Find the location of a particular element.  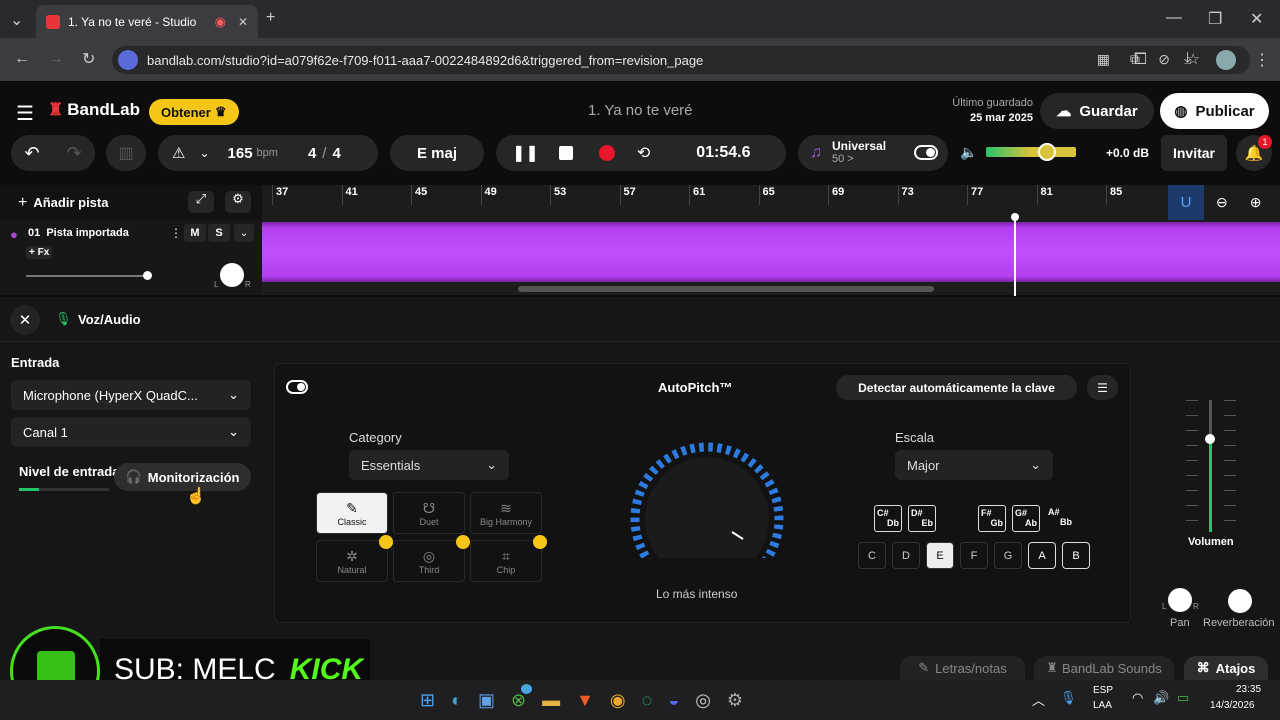

effect-third: ◎ Third is located at coordinates (431, 558).